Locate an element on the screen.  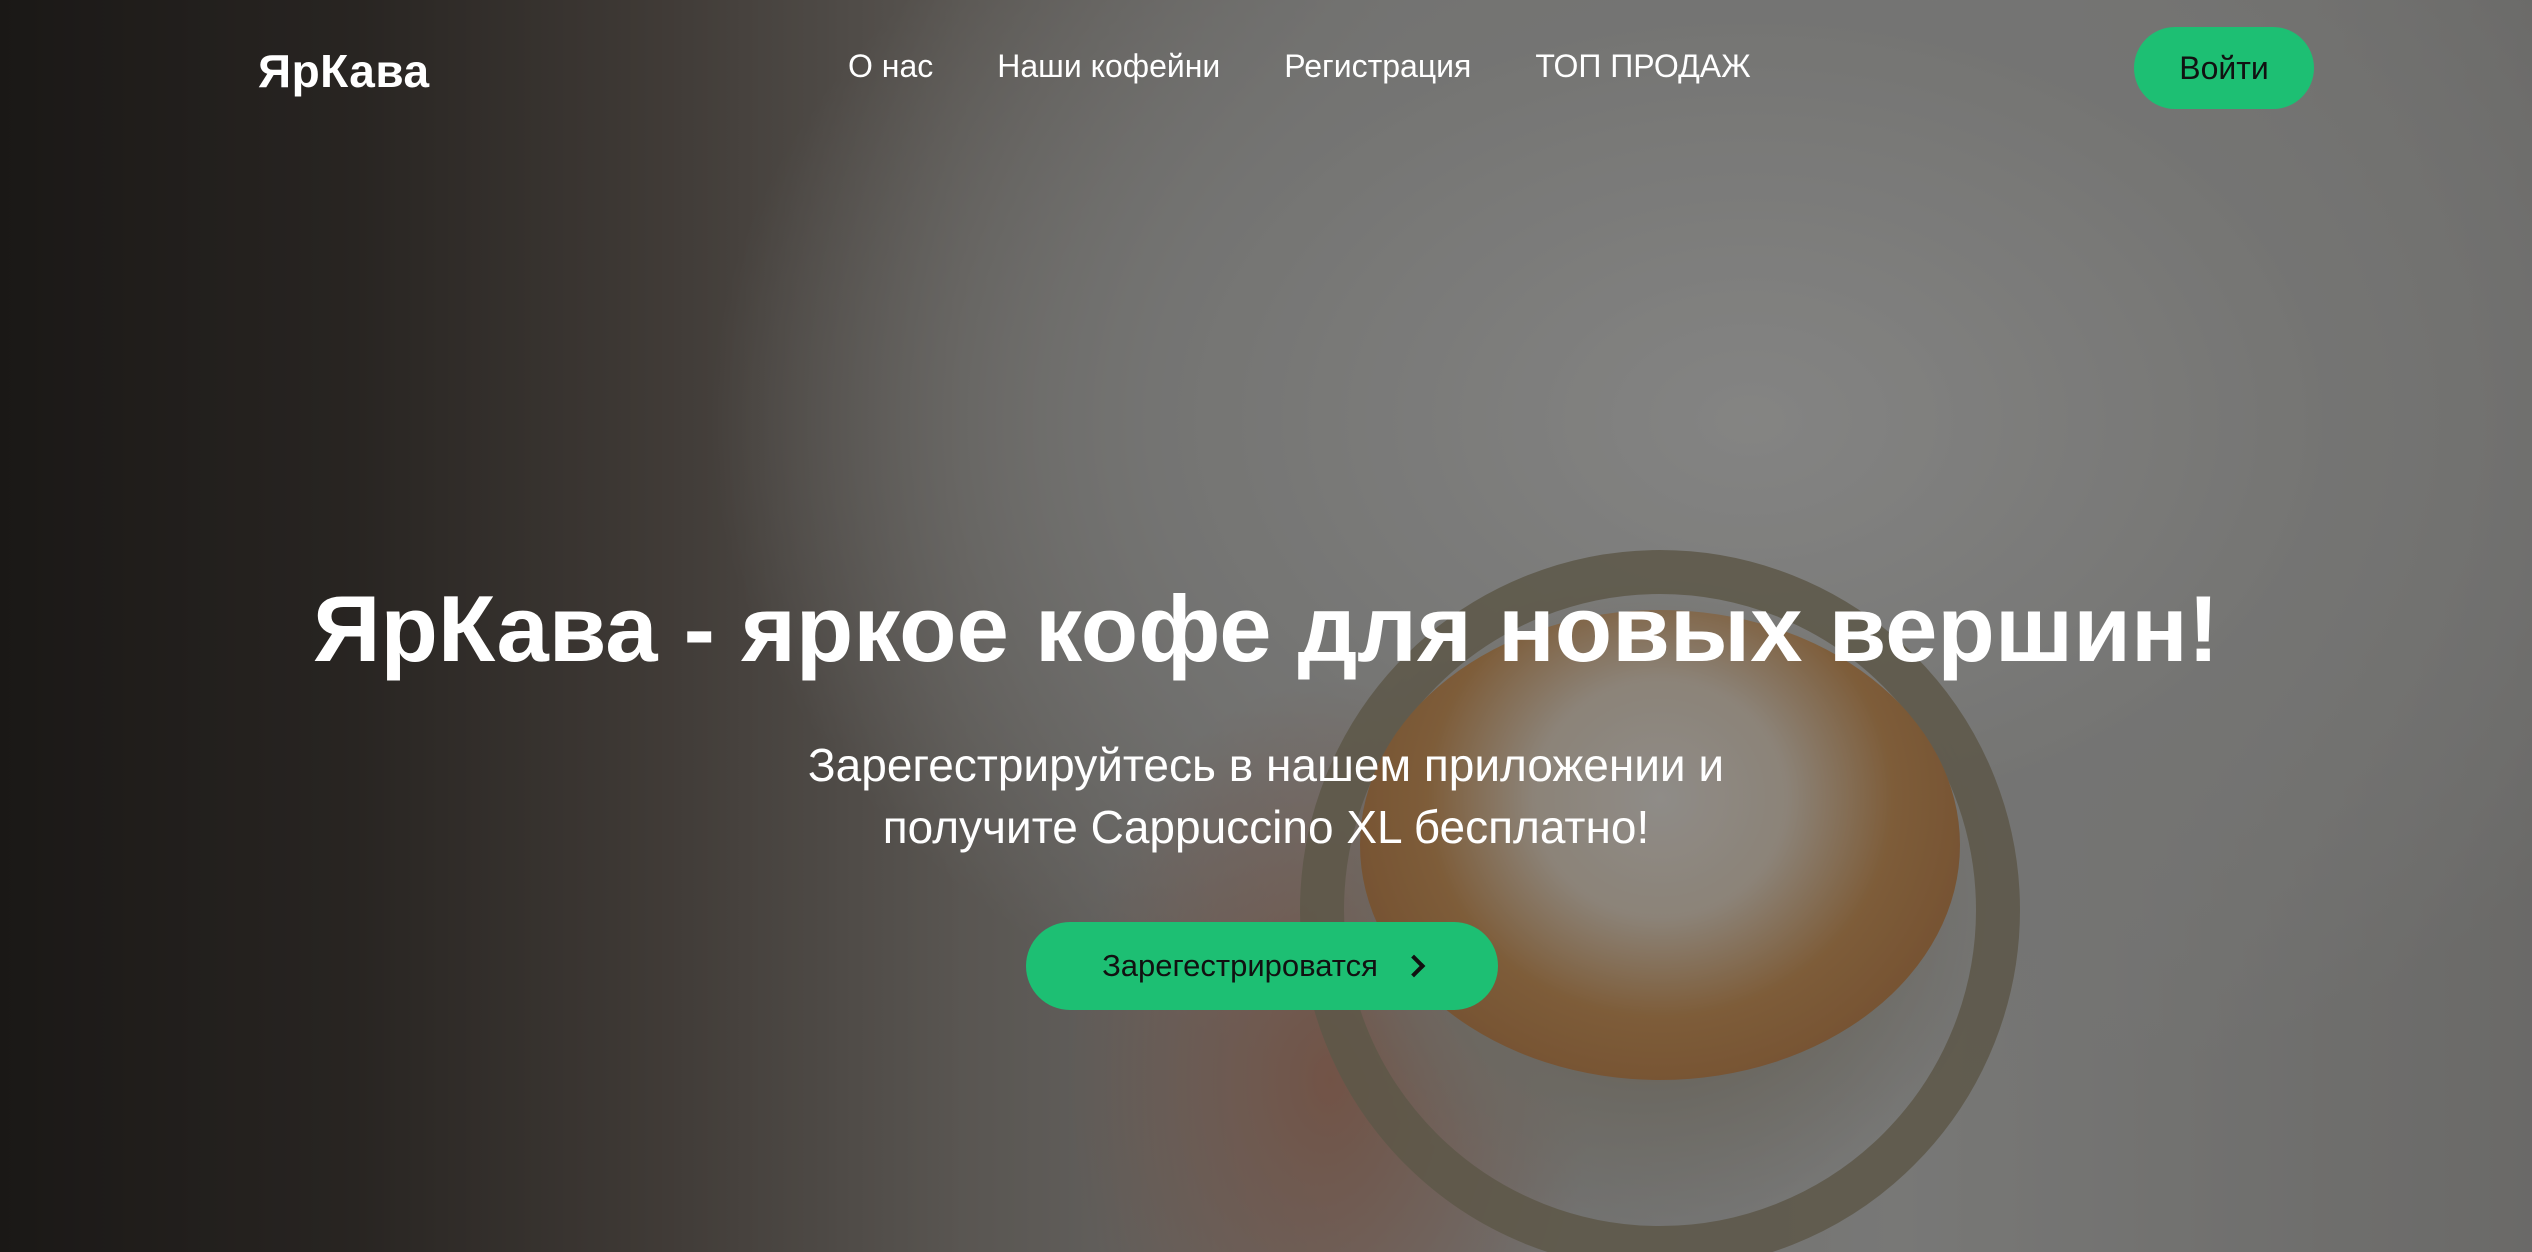
hero-subtitle-line-2: получите Cappuccino XL бесплатно! is located at coordinates (1266, 827).